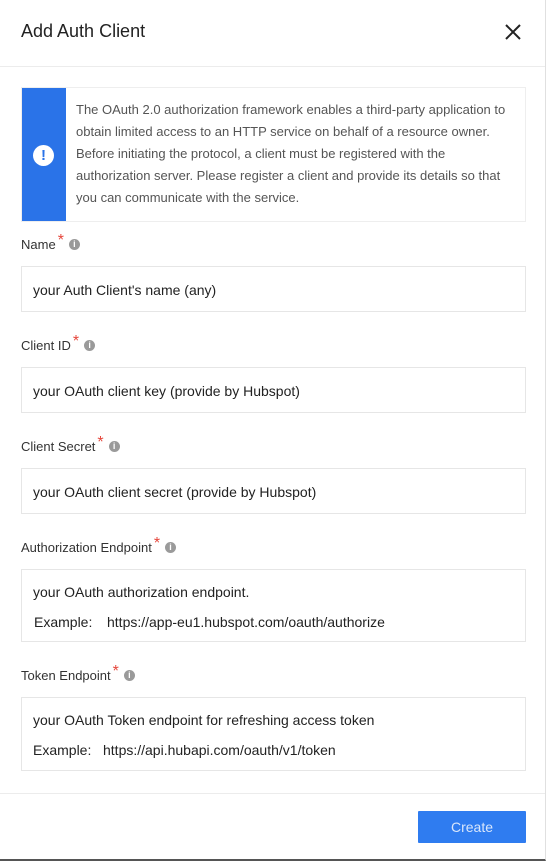 This screenshot has width=547, height=861. Describe the element at coordinates (141, 592) in the screenshot. I see `authorization-endpoint-placeholder: your OAuth authorization endpoint.` at that location.